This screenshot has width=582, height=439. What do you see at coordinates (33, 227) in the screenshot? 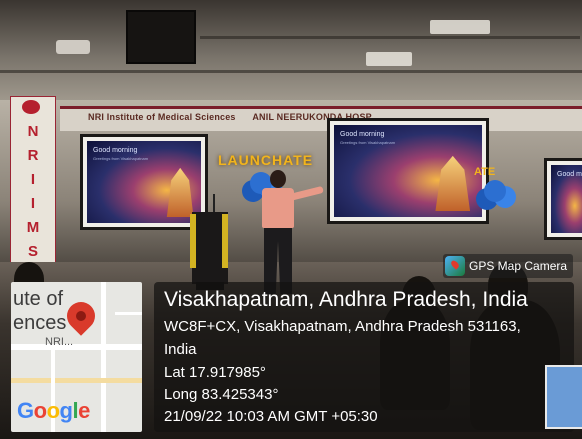
I see `banner-letter: M` at bounding box center [33, 227].